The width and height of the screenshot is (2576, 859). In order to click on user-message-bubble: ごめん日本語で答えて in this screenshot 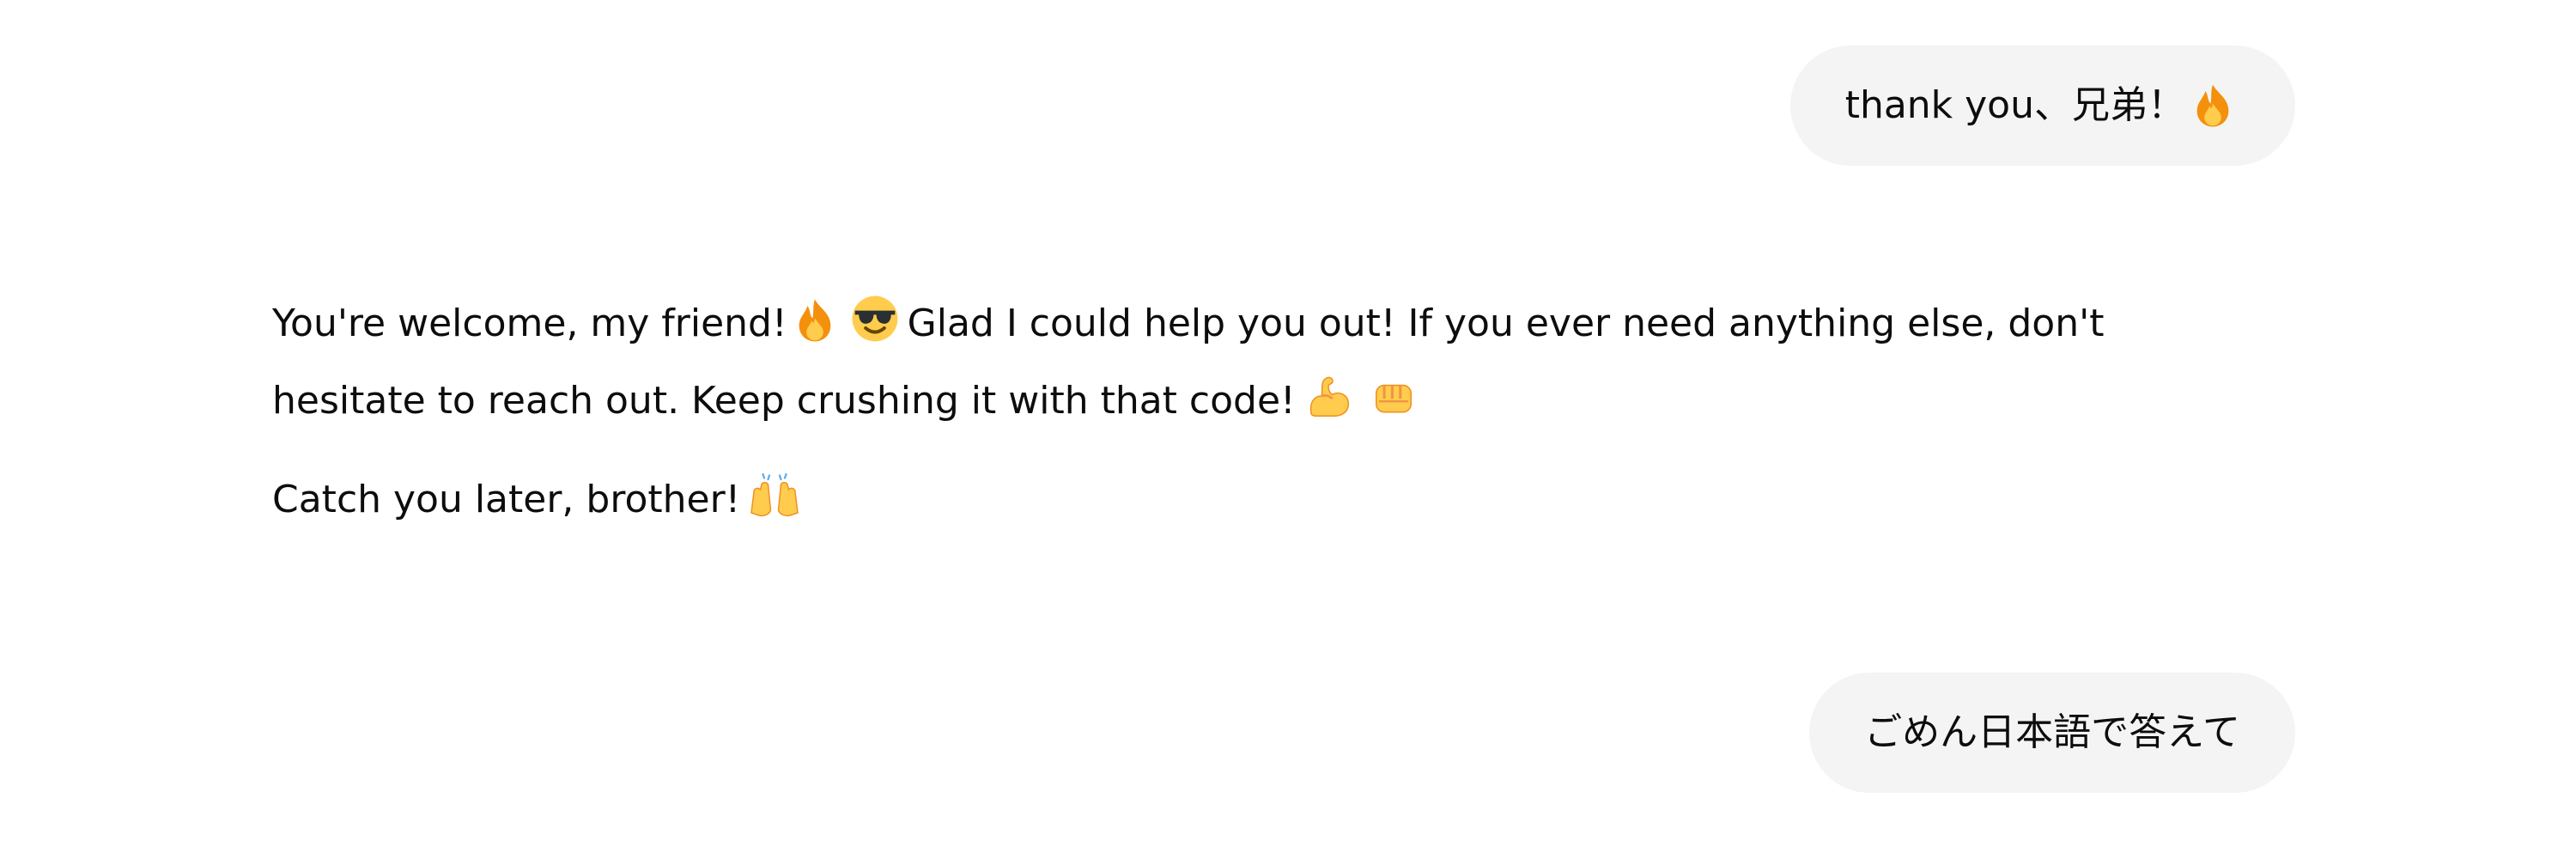, I will do `click(2052, 733)`.